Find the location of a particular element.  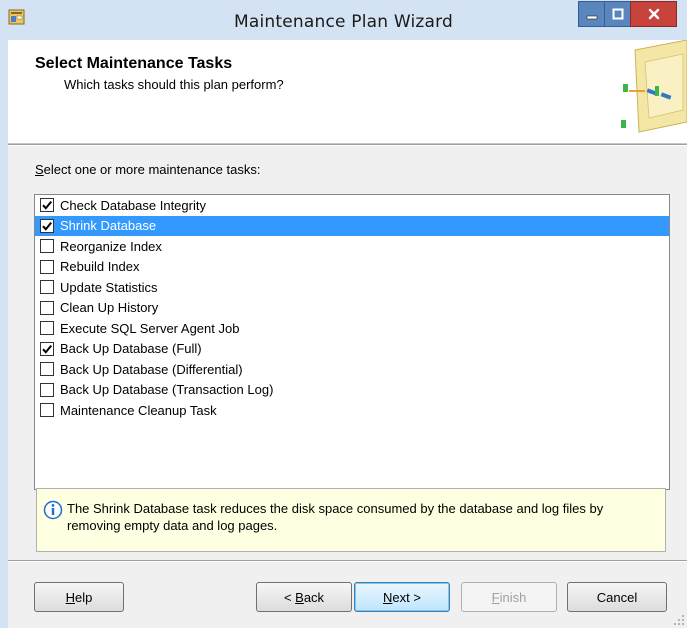

back-button: < Back is located at coordinates (304, 597).